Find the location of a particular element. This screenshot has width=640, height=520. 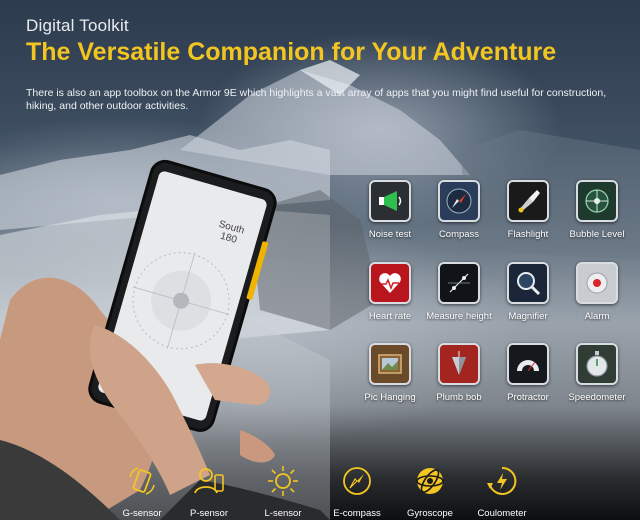

app-label: Bubble Level is located at coordinates (597, 234).